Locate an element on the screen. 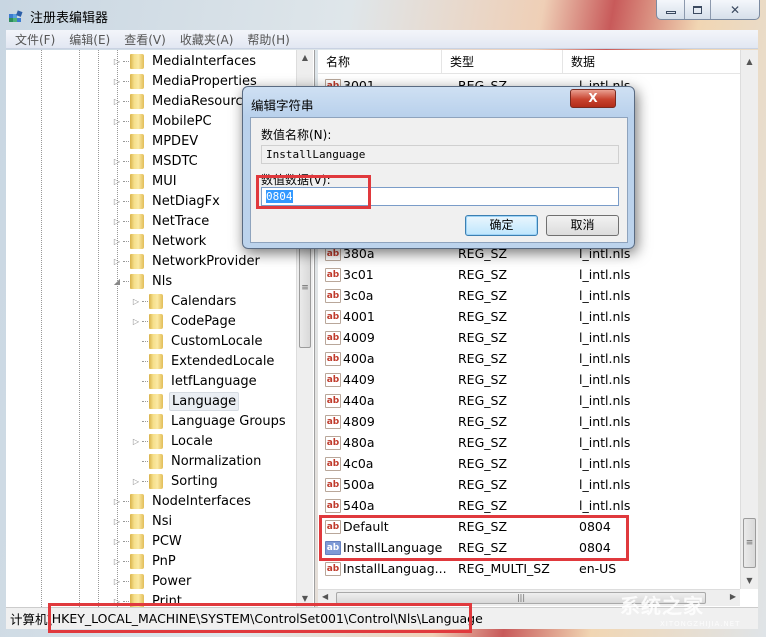  tree-item: ▷ MobilePC is located at coordinates (163, 121).